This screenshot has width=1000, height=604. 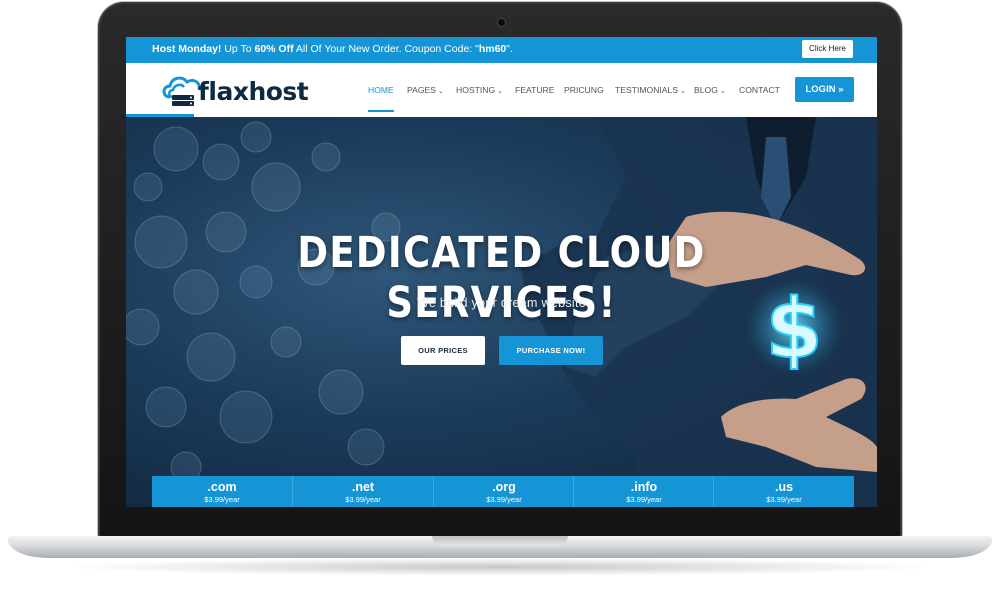 I want to click on promo-end: "., so click(x=509, y=49).